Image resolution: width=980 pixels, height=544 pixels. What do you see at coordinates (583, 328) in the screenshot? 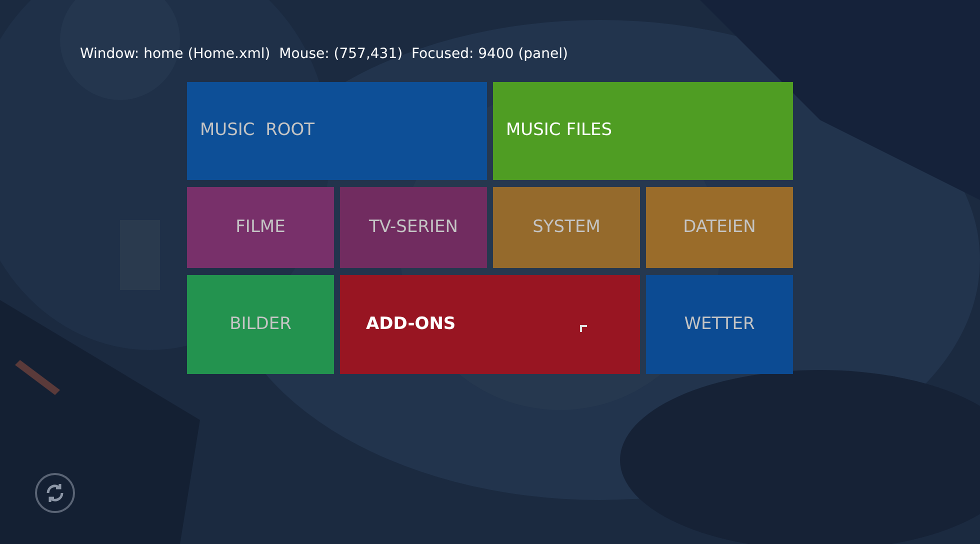
I see `cursor-icon` at bounding box center [583, 328].